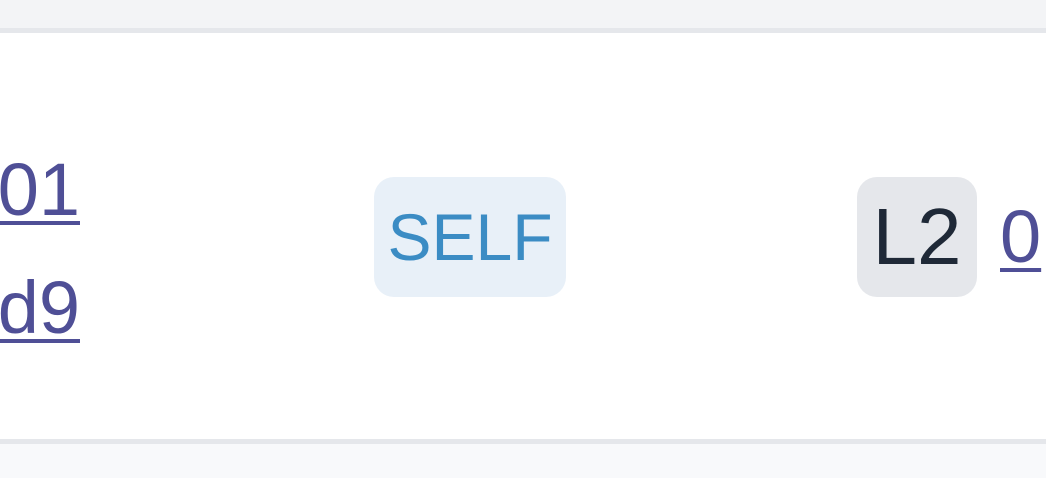  Describe the element at coordinates (523, 461) in the screenshot. I see `next-row-area` at that location.